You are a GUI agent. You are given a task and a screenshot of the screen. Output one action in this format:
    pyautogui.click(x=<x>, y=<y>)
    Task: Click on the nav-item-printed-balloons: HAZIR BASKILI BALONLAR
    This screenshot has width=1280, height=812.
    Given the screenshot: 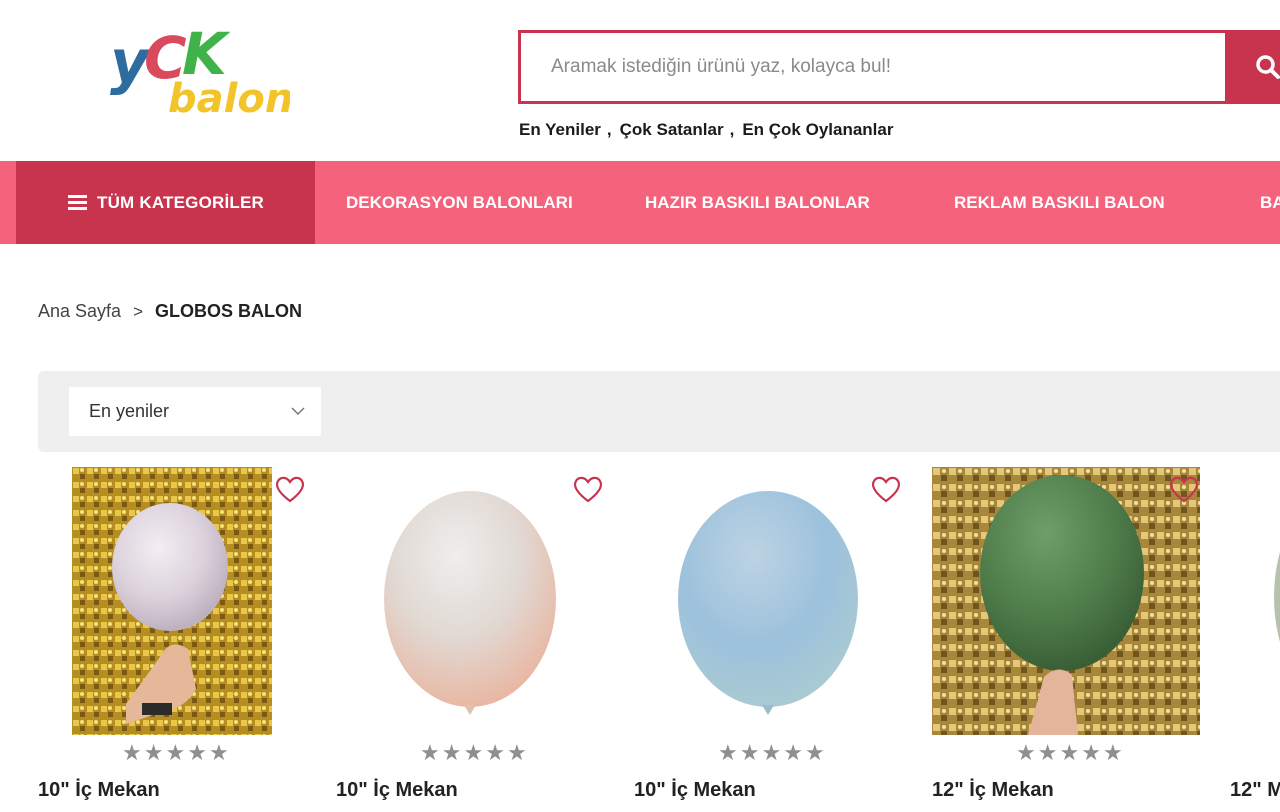 What is the action you would take?
    pyautogui.click(x=757, y=202)
    